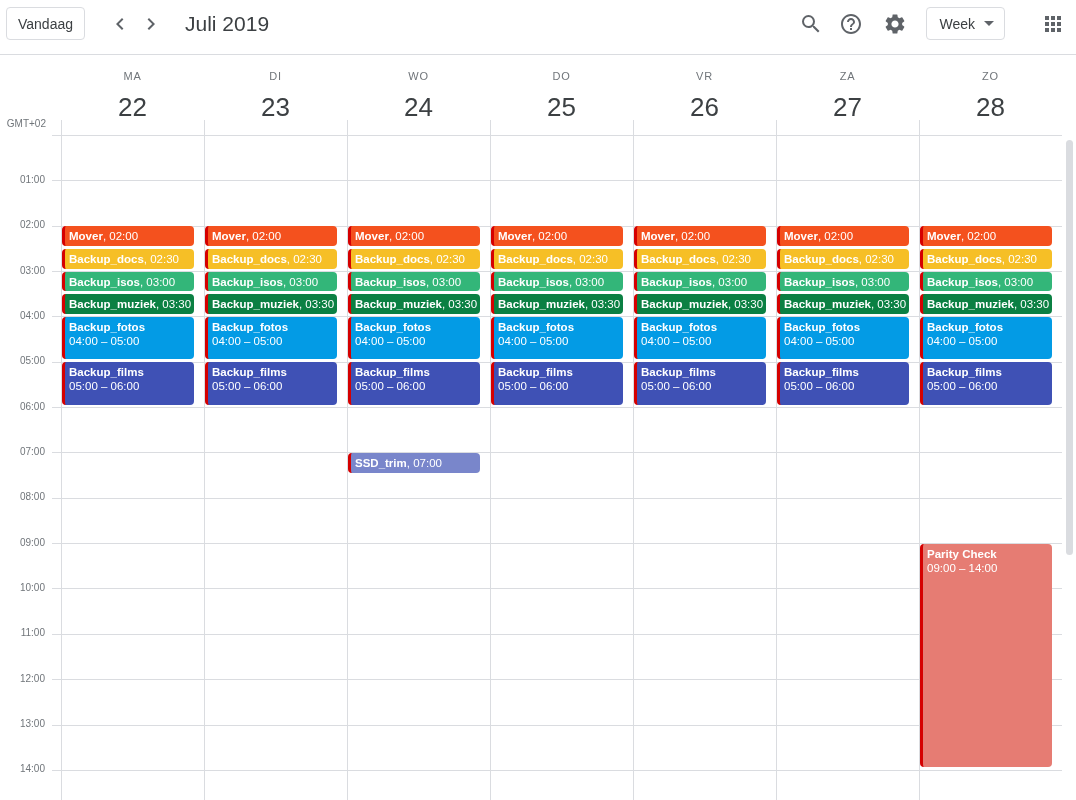  I want to click on weekday-label: ZO, so click(990, 76).